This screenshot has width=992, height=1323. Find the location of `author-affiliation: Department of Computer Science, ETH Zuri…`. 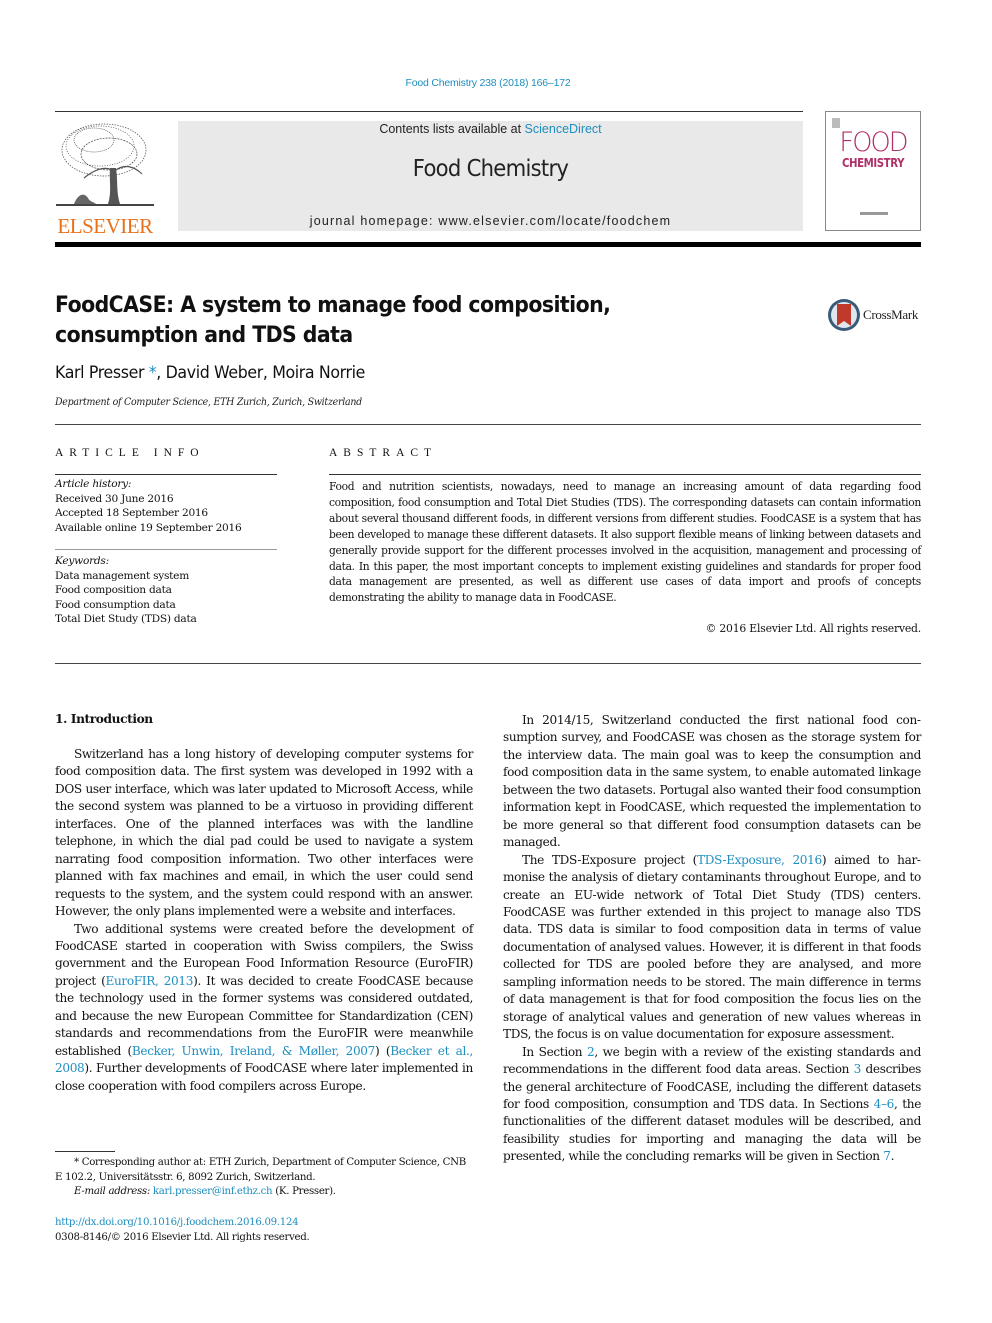

author-affiliation: Department of Computer Science, ETH Zuri… is located at coordinates (208, 402).